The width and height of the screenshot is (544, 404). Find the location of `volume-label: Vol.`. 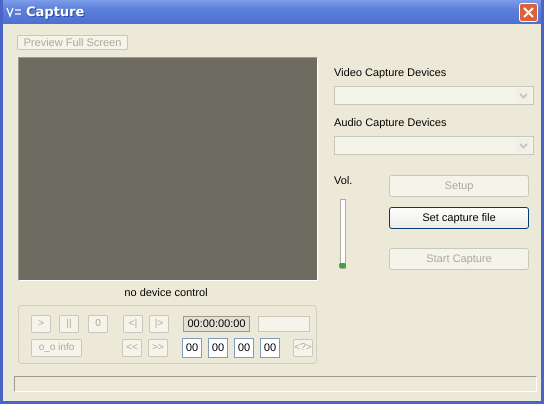

volume-label: Vol. is located at coordinates (344, 181).